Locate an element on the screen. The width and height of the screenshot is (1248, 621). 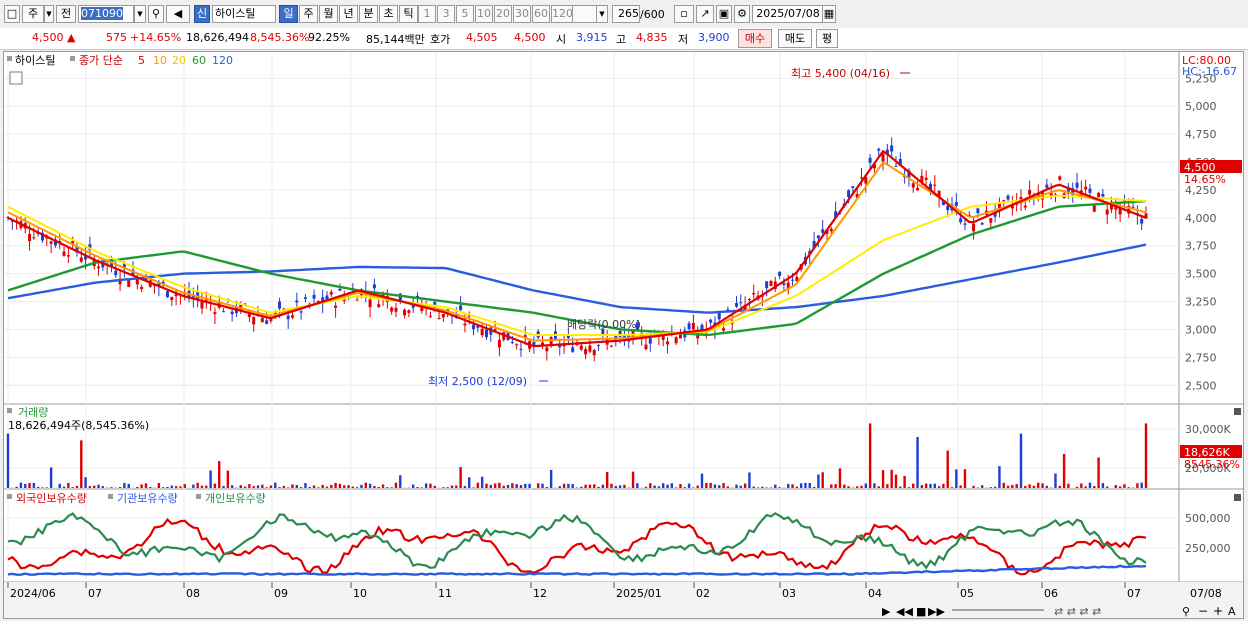
period-button-4: 분 is located at coordinates (368, 14).